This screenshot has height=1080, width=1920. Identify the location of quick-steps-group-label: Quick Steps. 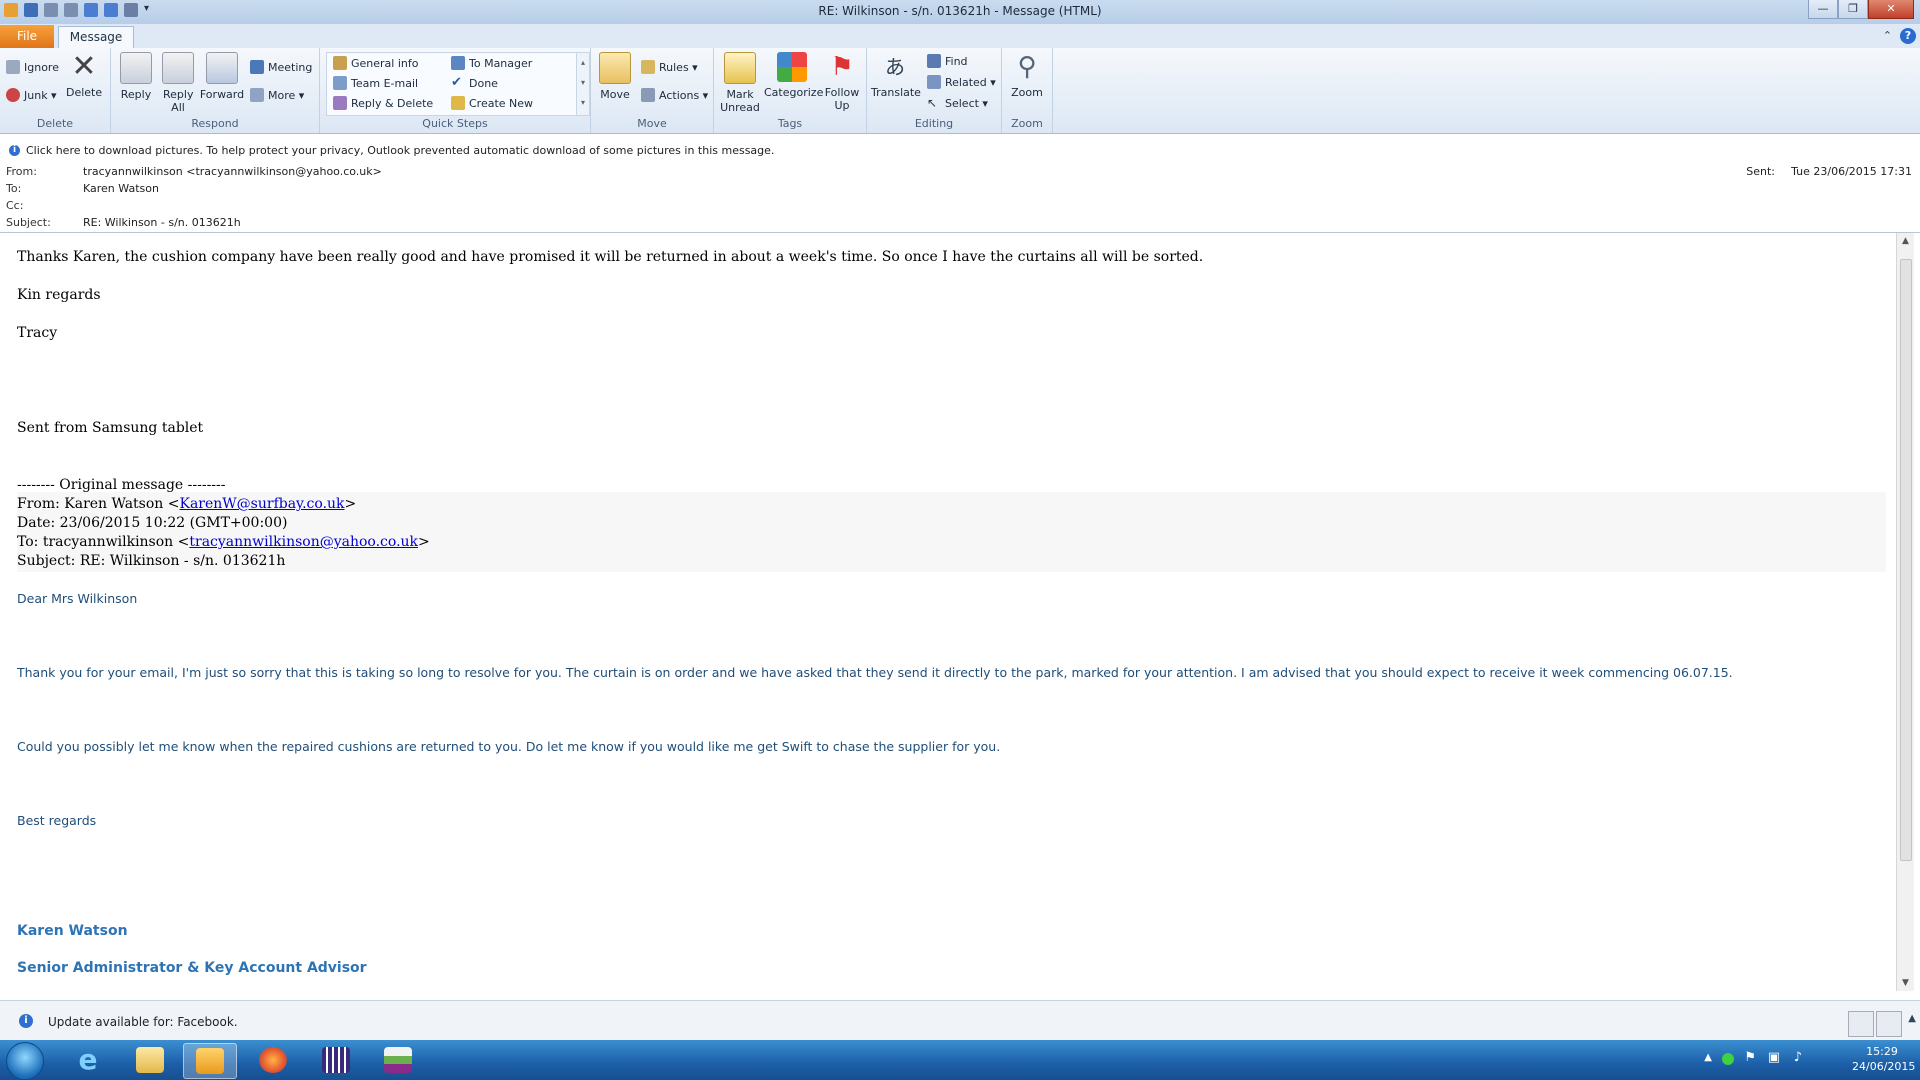
(455, 123).